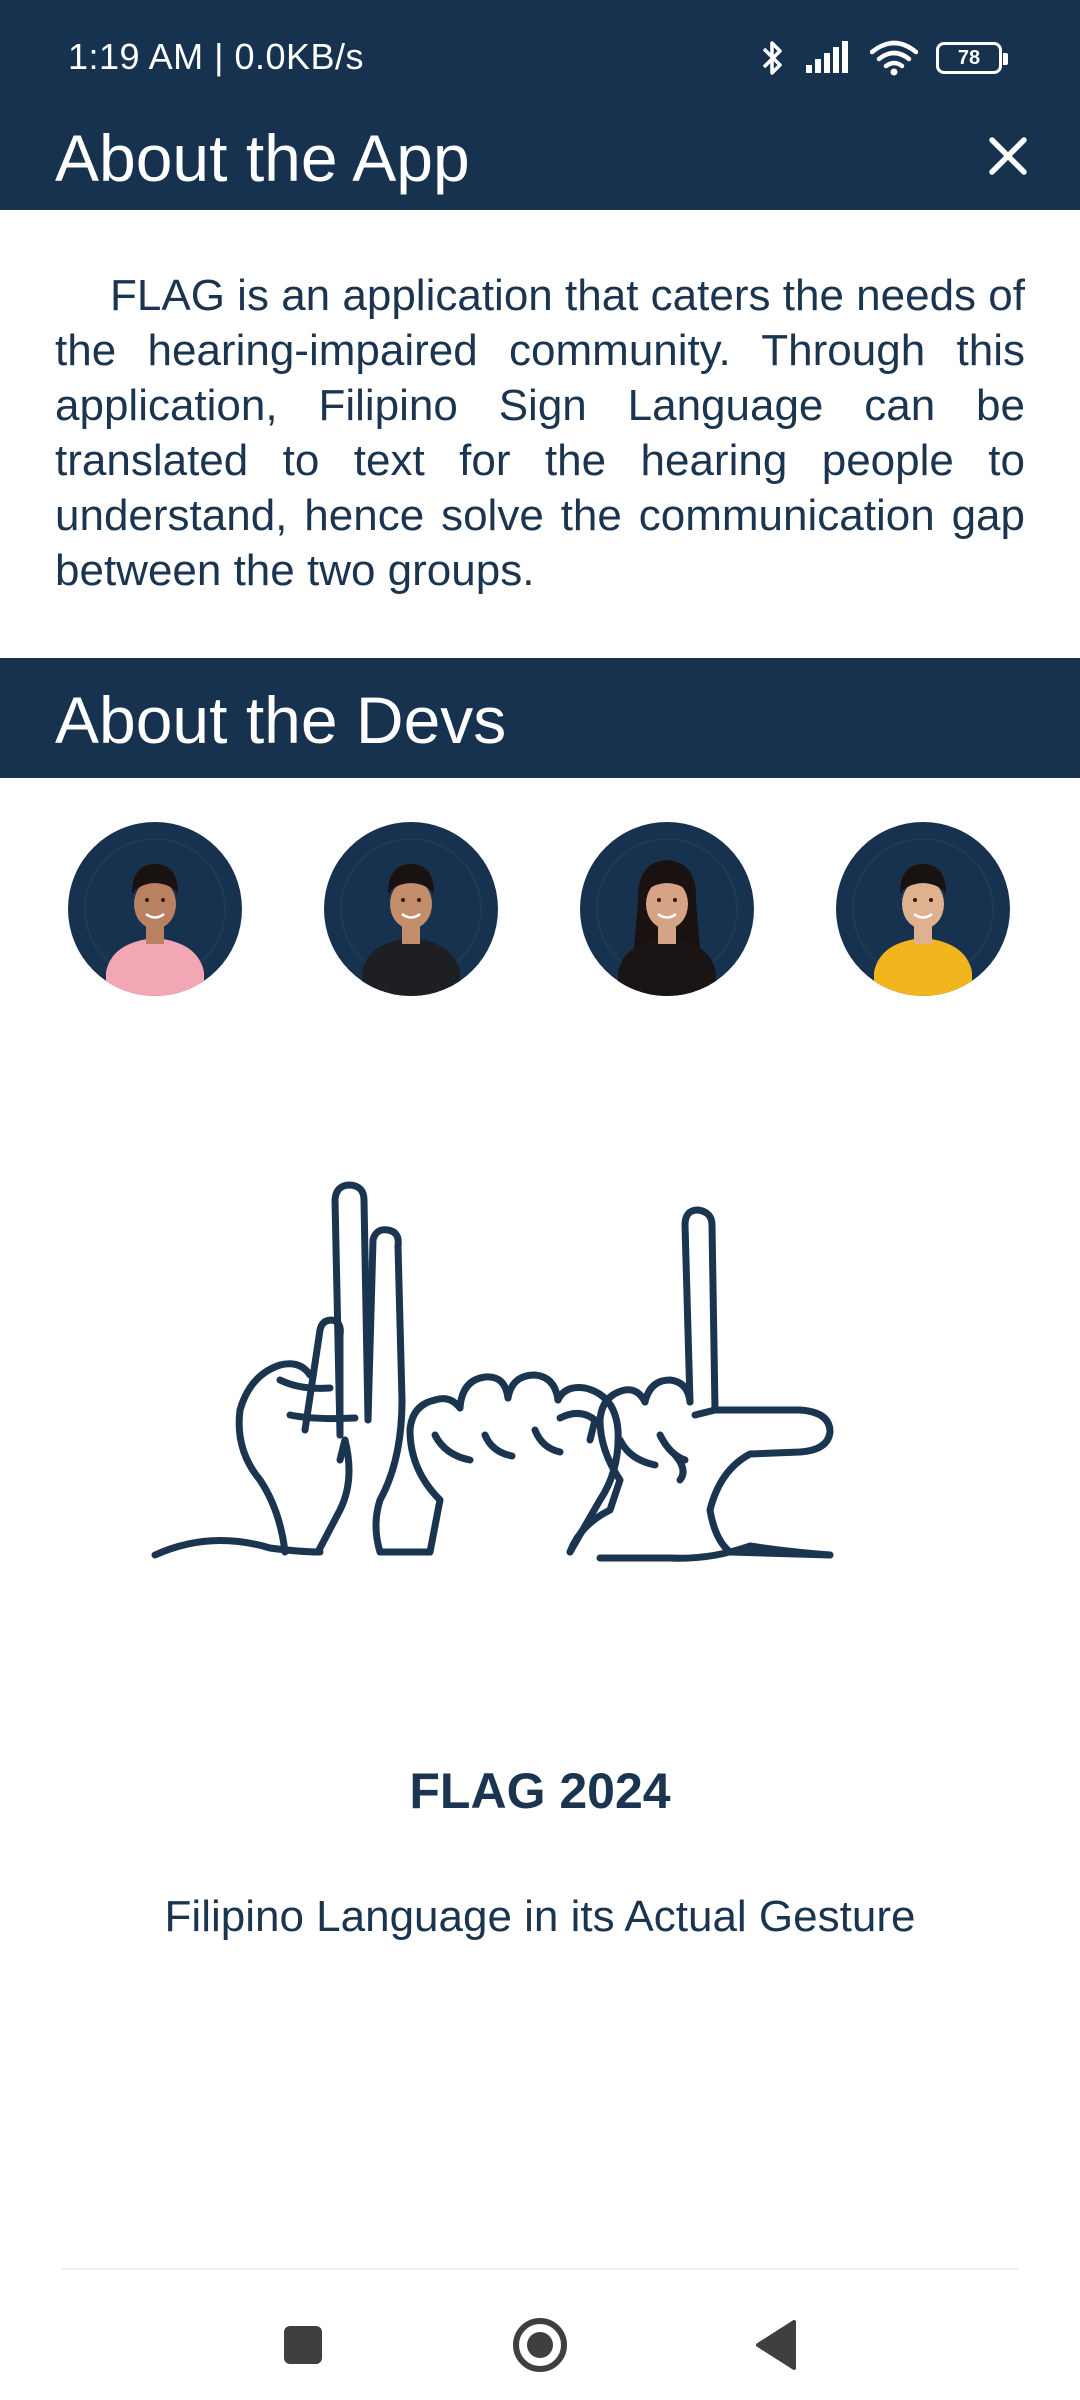 The image size is (1080, 2400). Describe the element at coordinates (540, 1916) in the screenshot. I see `footer-subtitle: Filipino Language in its Actual Gesture` at that location.